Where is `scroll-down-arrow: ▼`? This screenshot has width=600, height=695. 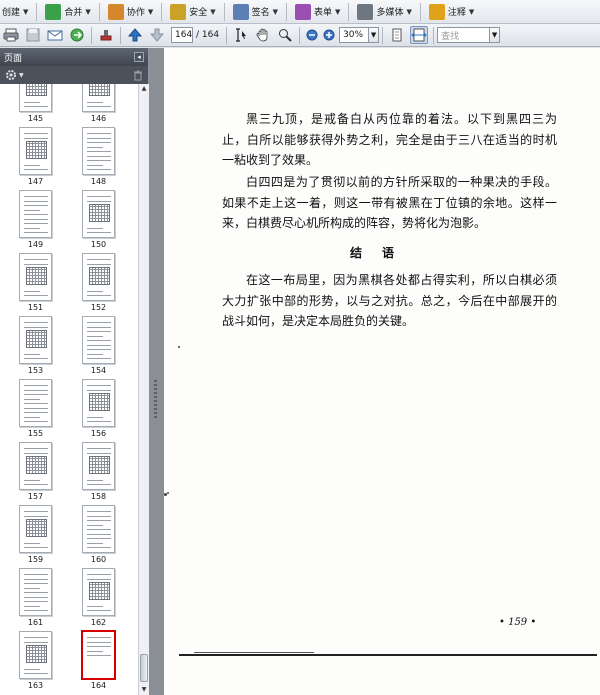 scroll-down-arrow: ▼ is located at coordinates (144, 690).